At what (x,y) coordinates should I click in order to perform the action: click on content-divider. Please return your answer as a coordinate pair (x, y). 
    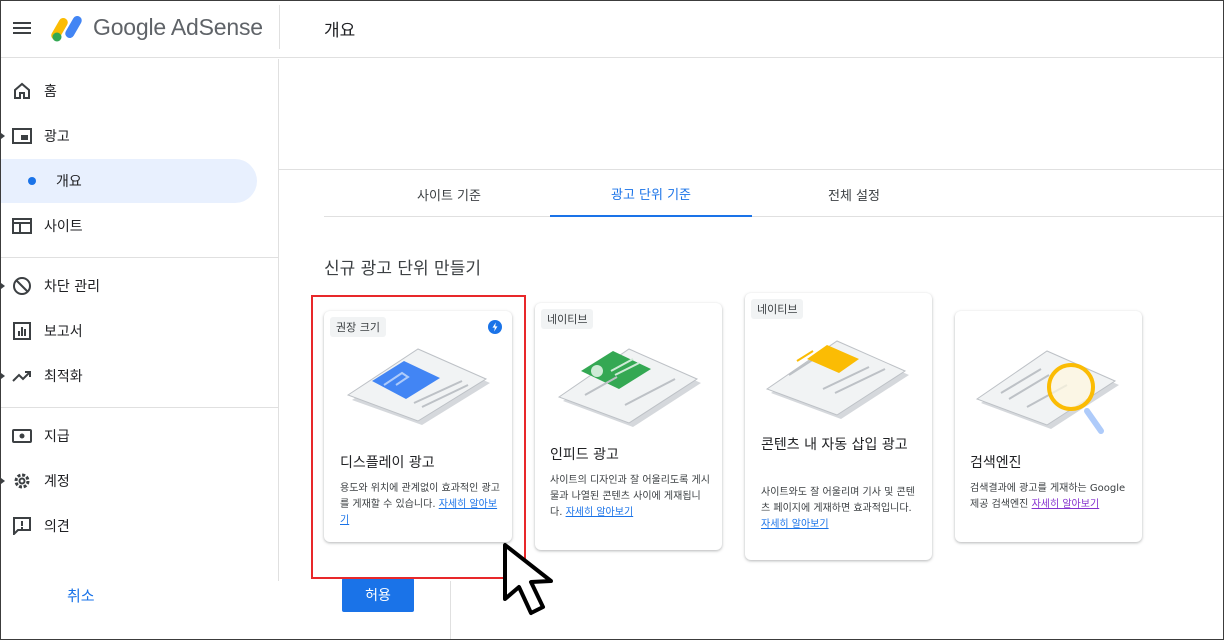
    Looking at the image, I should click on (751, 169).